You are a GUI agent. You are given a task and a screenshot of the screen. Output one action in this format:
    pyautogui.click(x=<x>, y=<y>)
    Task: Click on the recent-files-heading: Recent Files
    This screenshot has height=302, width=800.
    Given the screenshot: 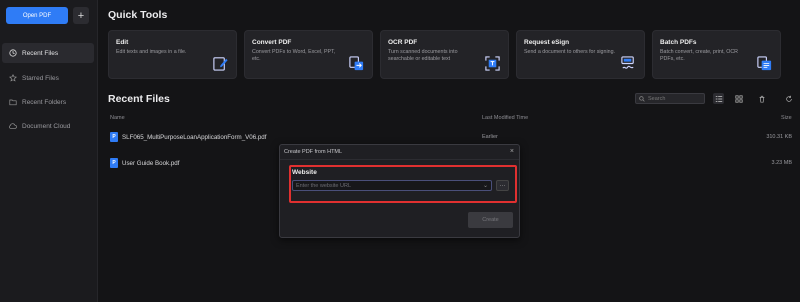 What is the action you would take?
    pyautogui.click(x=139, y=99)
    